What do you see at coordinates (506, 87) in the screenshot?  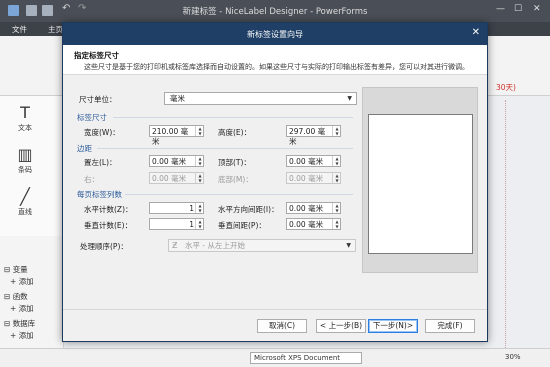 I see `trial-notice: 30天)` at bounding box center [506, 87].